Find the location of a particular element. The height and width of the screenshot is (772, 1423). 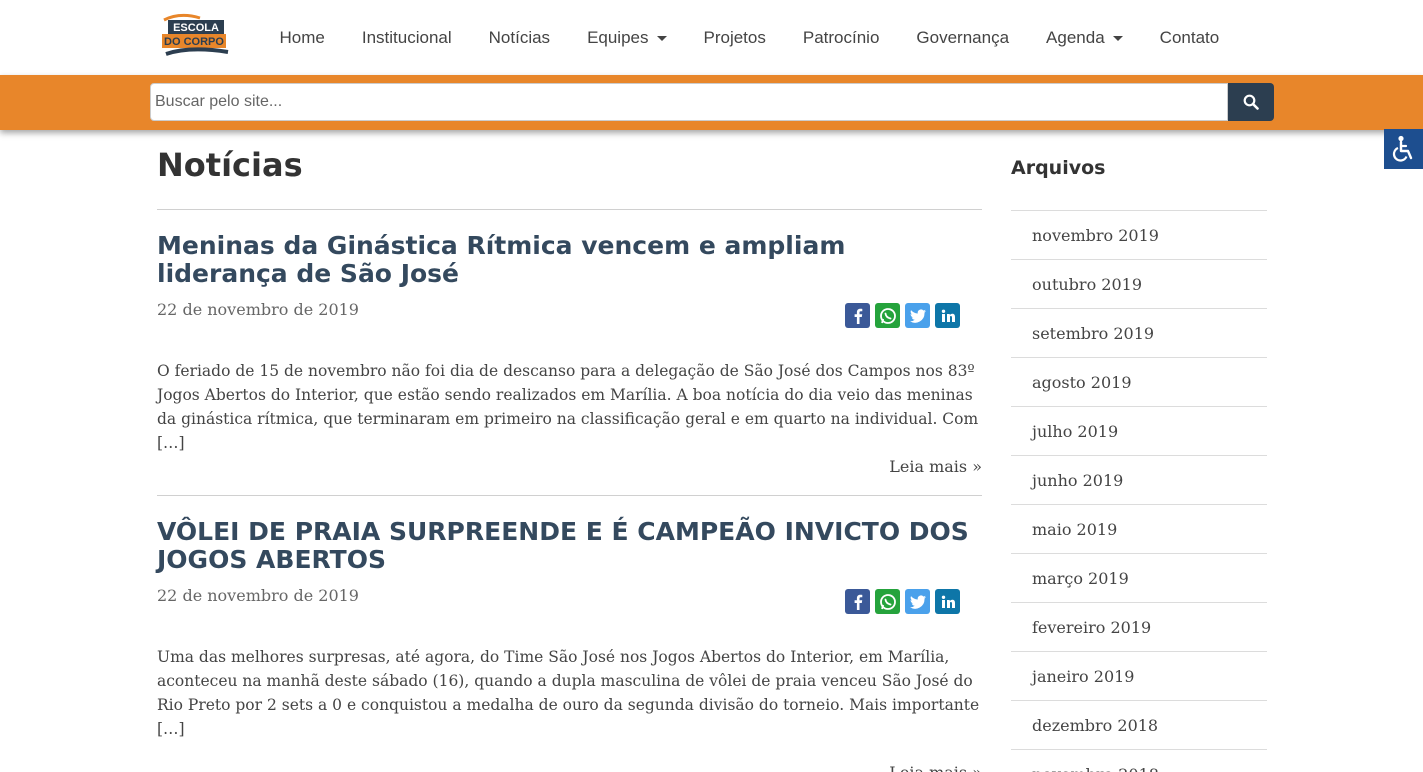

archive-link: agosto 2019 is located at coordinates (1139, 381).